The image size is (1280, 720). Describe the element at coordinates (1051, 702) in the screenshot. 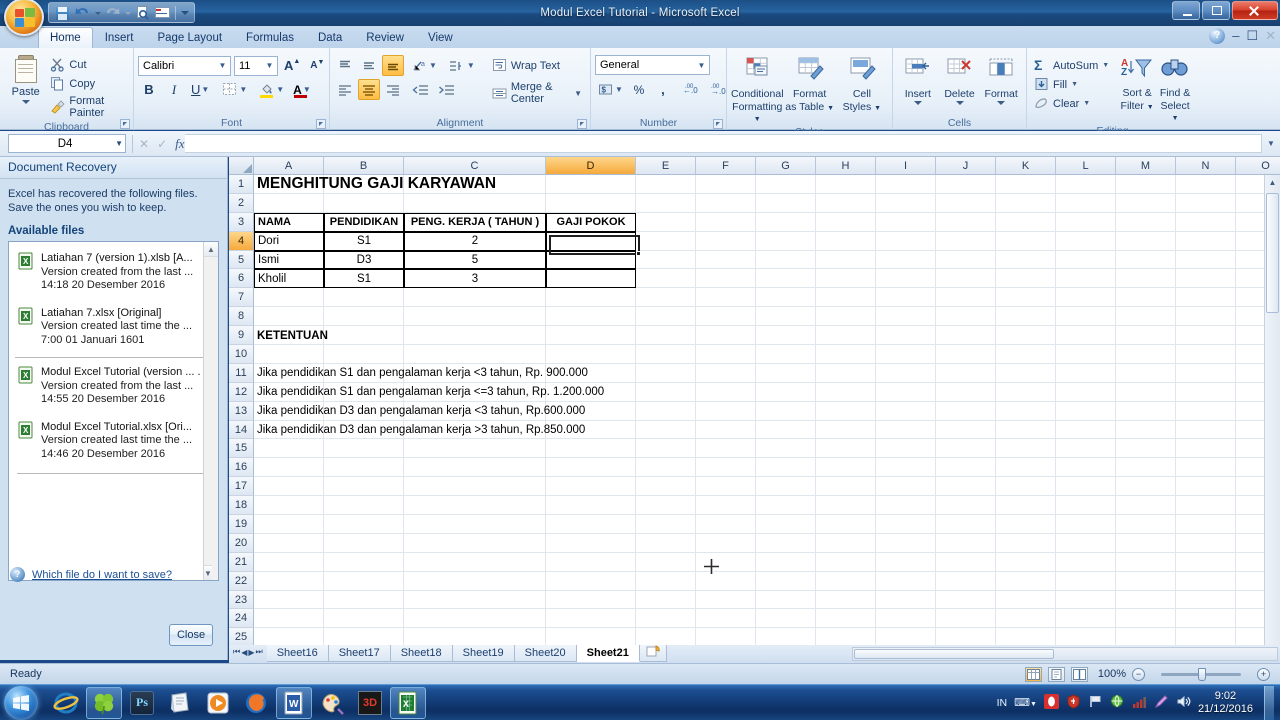

I see `opera-icon` at that location.